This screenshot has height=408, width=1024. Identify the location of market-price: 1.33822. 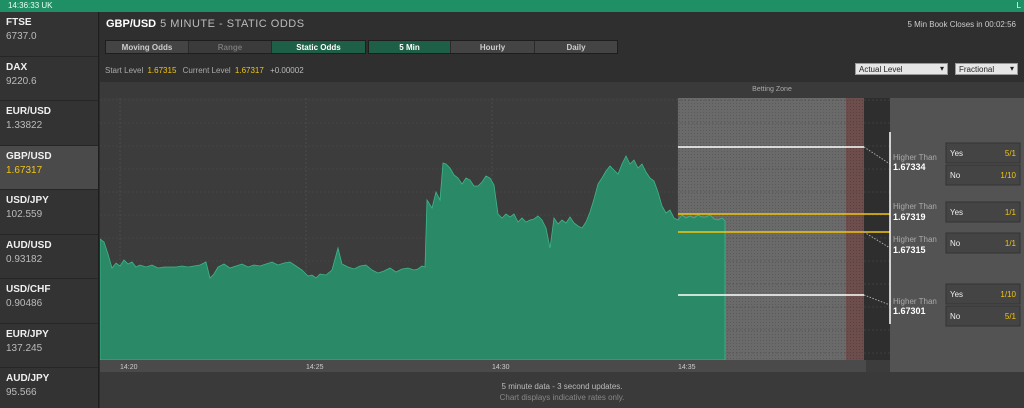
(24, 125).